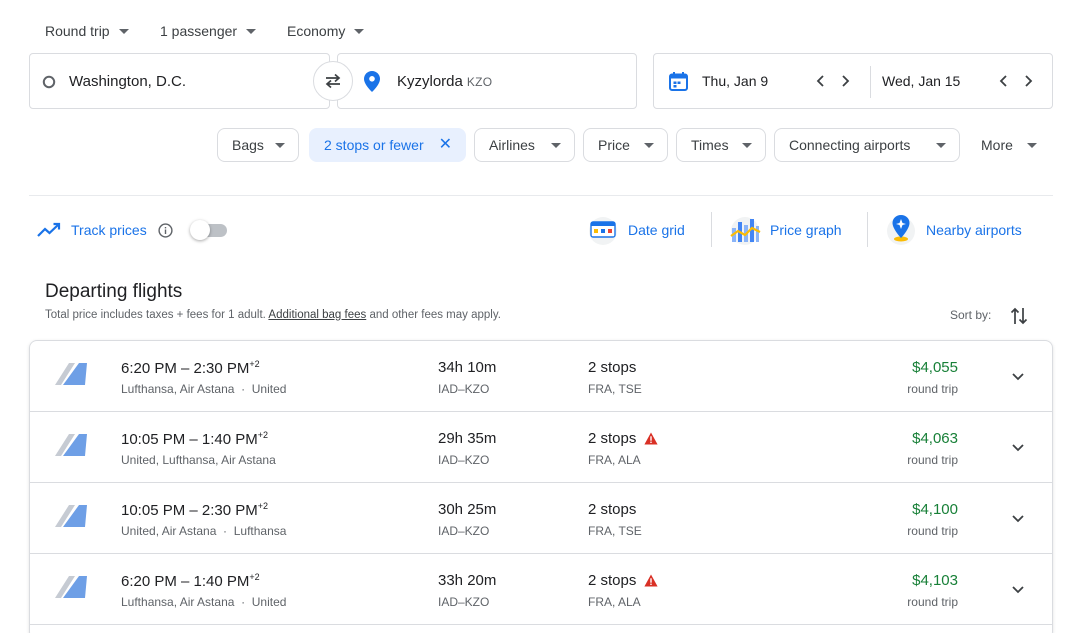 This screenshot has height=633, width=1066. What do you see at coordinates (467, 367) in the screenshot?
I see `flight-duration: 34h 10m` at bounding box center [467, 367].